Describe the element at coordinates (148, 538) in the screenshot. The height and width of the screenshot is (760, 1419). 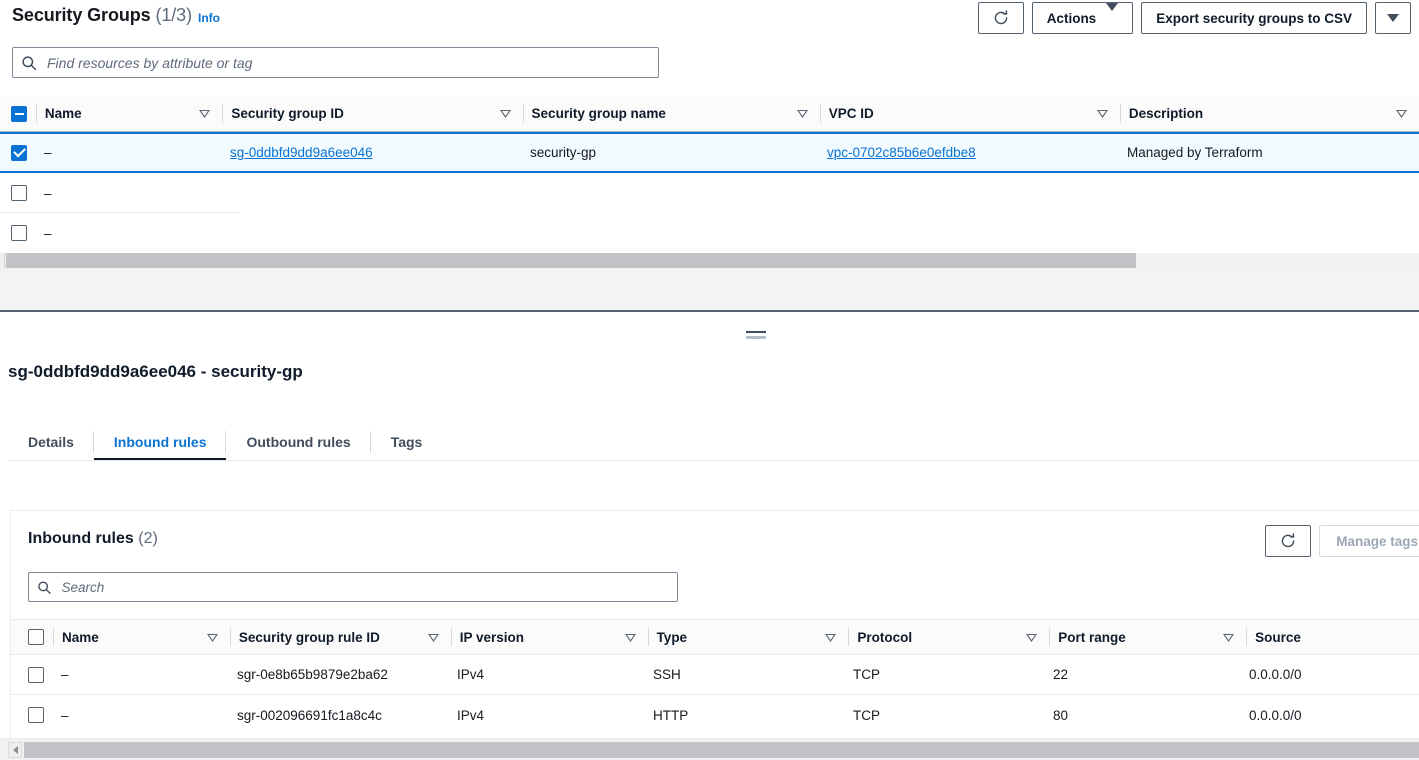
I see `inbound-rules-count: (2)` at that location.